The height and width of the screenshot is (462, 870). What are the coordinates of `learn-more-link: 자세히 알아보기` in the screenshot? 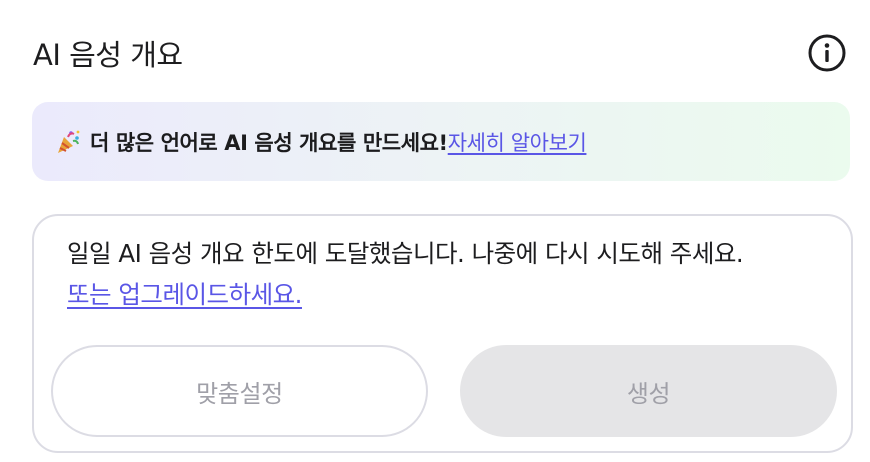 It's located at (517, 142).